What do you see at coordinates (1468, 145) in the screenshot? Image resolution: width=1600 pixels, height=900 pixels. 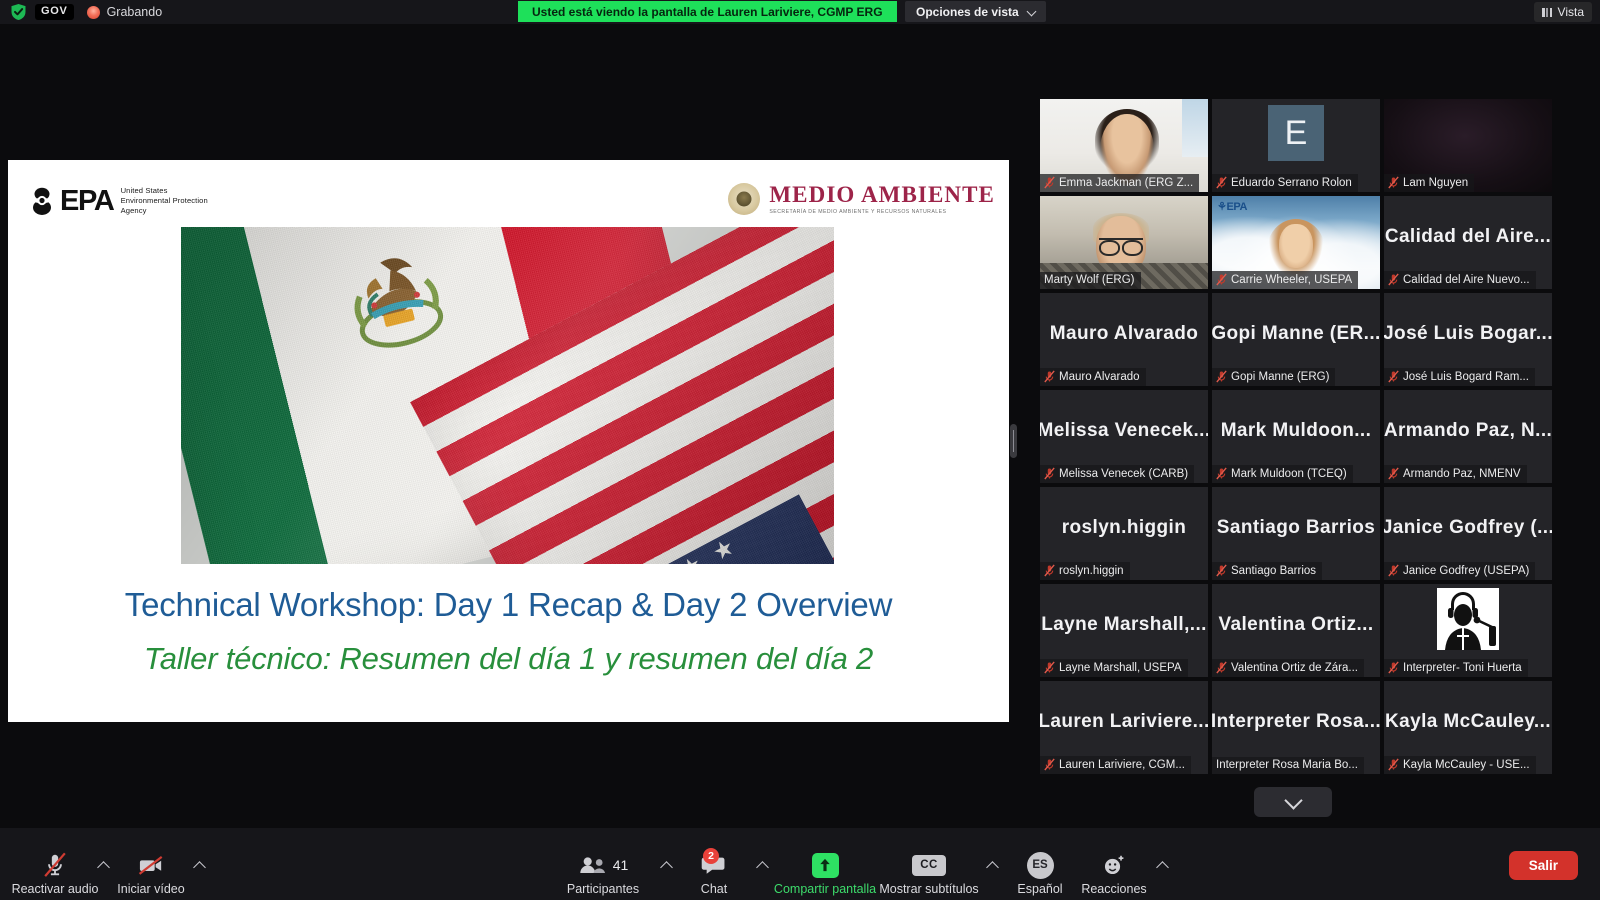 I see `participant-tile: Lam Nguyen` at bounding box center [1468, 145].